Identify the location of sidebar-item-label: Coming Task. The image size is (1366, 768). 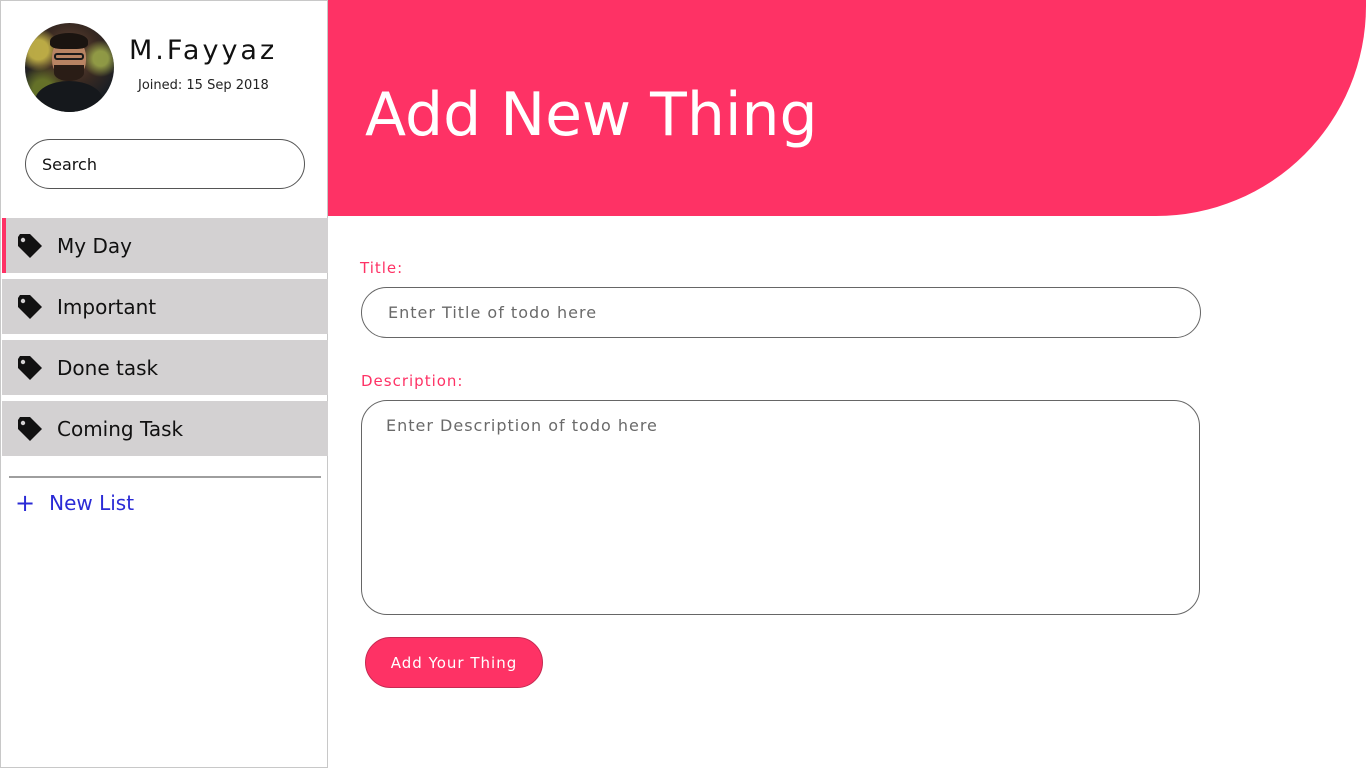
(120, 428).